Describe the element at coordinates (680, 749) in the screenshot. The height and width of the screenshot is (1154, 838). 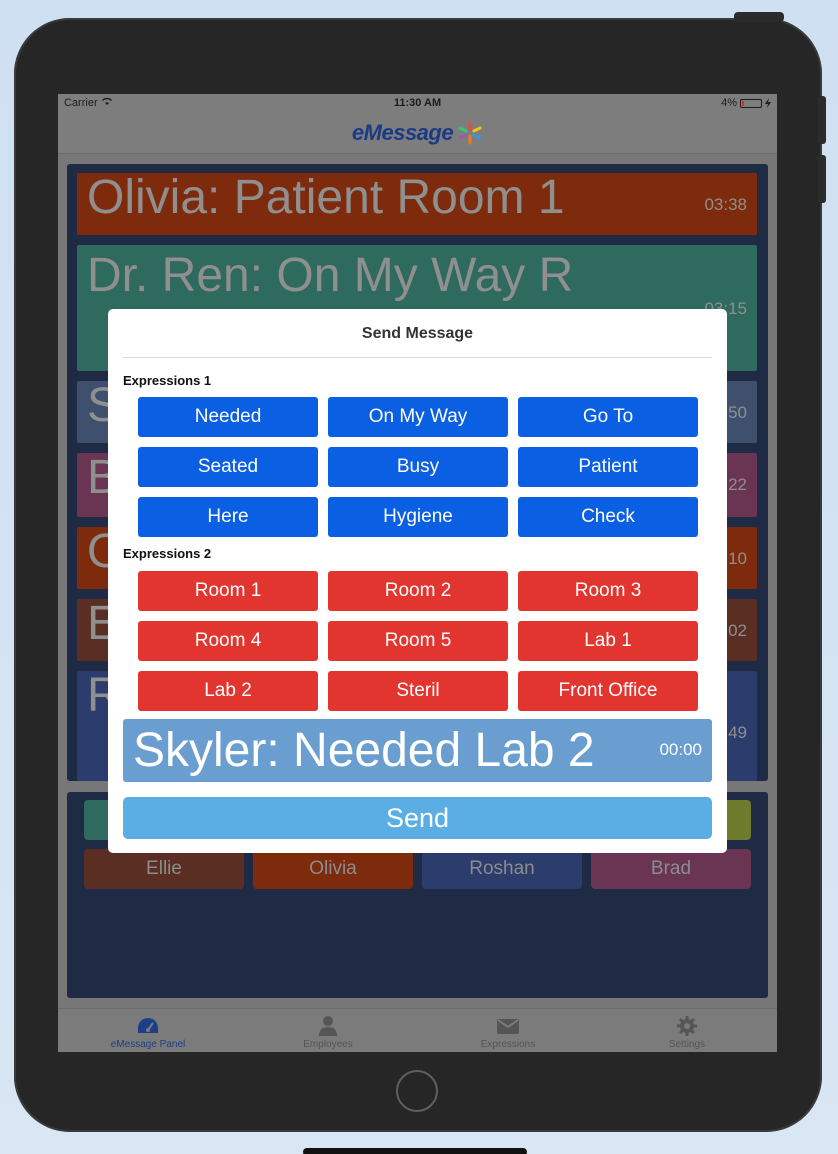
I see `preview-time: 00:00` at that location.